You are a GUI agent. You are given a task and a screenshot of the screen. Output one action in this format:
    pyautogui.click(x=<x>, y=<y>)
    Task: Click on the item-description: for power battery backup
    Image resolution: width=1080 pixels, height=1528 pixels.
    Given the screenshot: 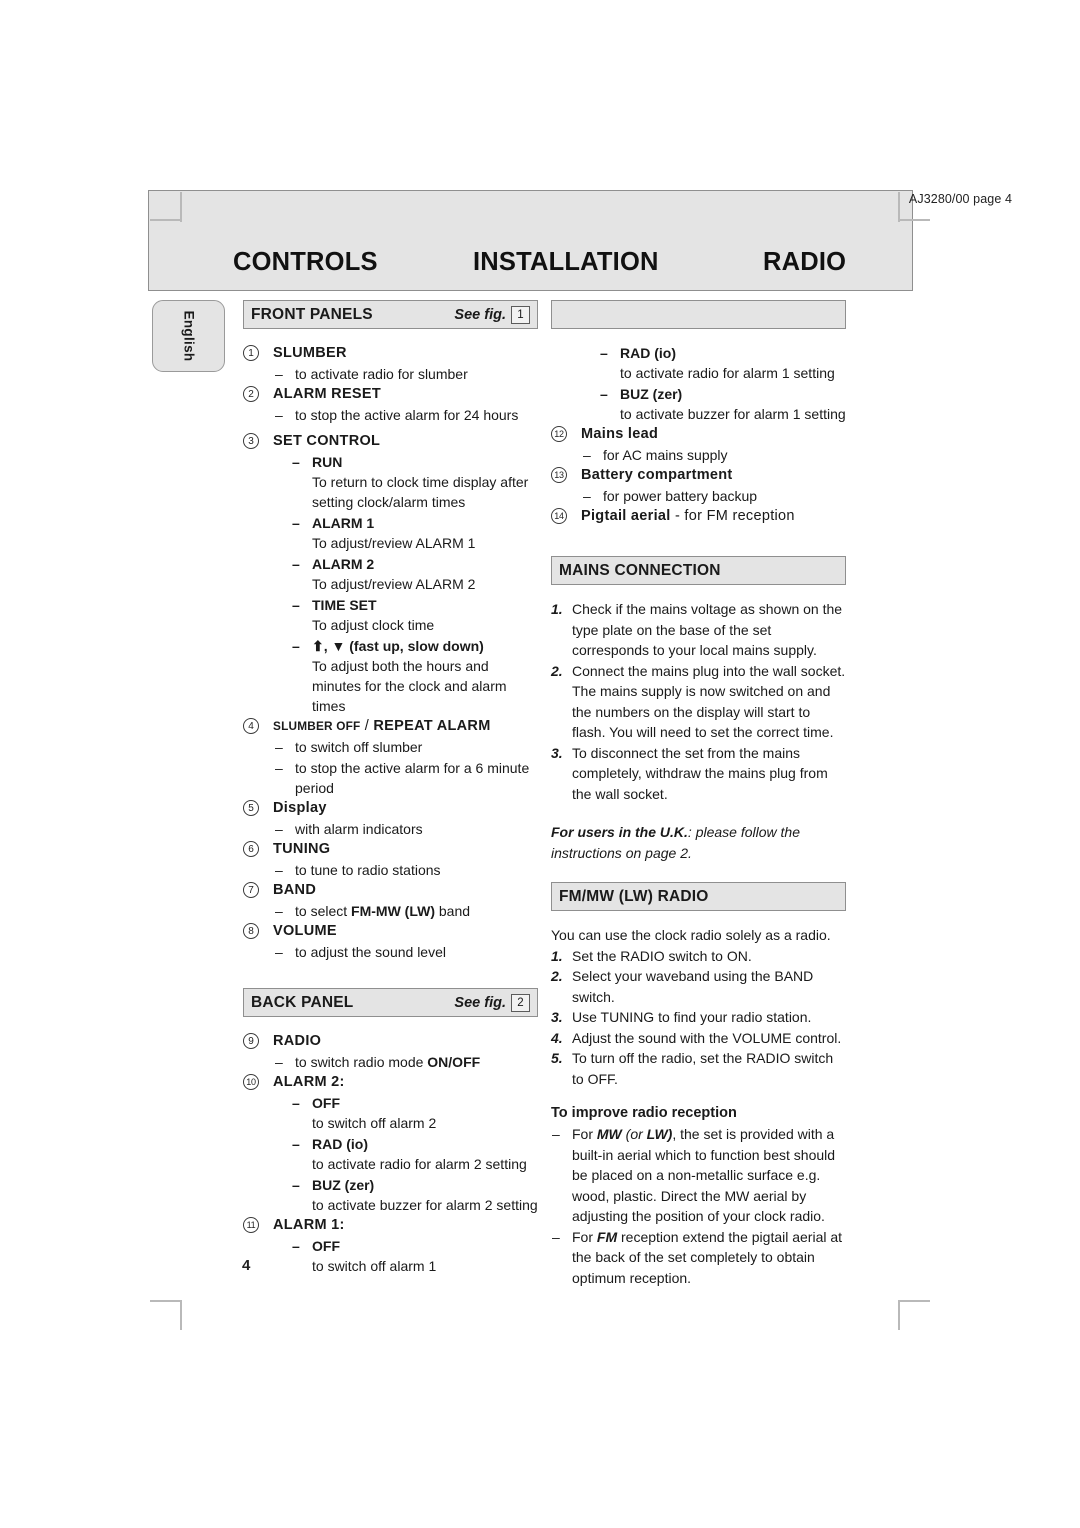 What is the action you would take?
    pyautogui.click(x=713, y=496)
    